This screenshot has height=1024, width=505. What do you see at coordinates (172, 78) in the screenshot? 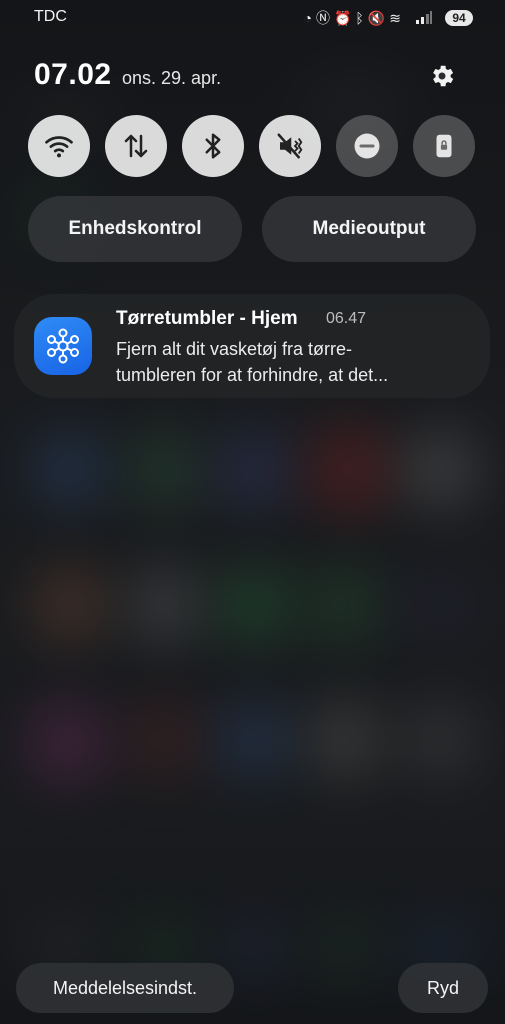
I see `date: ons. 29. apr.` at bounding box center [172, 78].